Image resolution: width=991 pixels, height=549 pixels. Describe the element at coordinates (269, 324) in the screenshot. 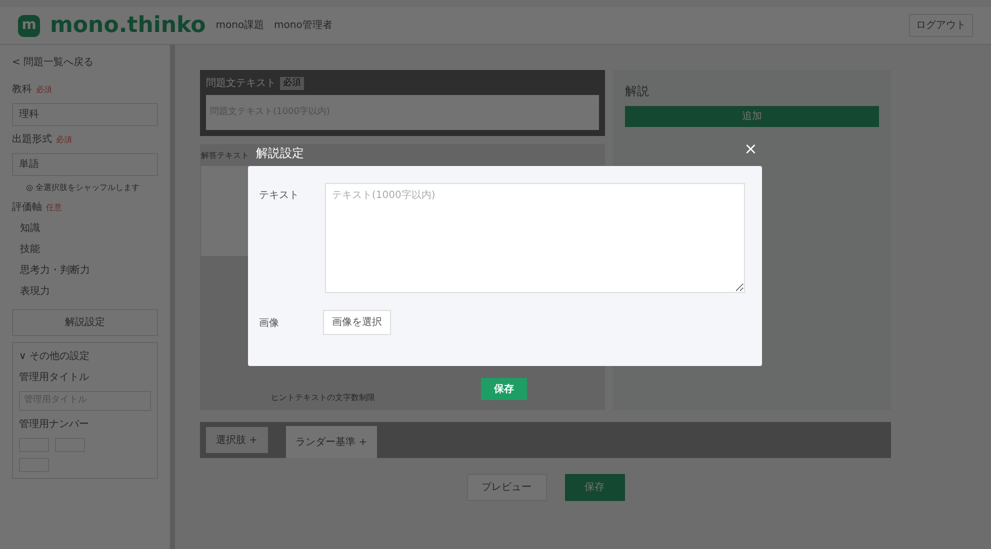

I see `field-label: 画像` at that location.